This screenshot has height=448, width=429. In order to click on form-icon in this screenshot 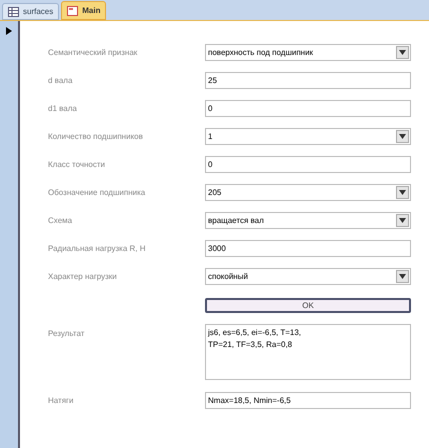, I will do `click(72, 11)`.